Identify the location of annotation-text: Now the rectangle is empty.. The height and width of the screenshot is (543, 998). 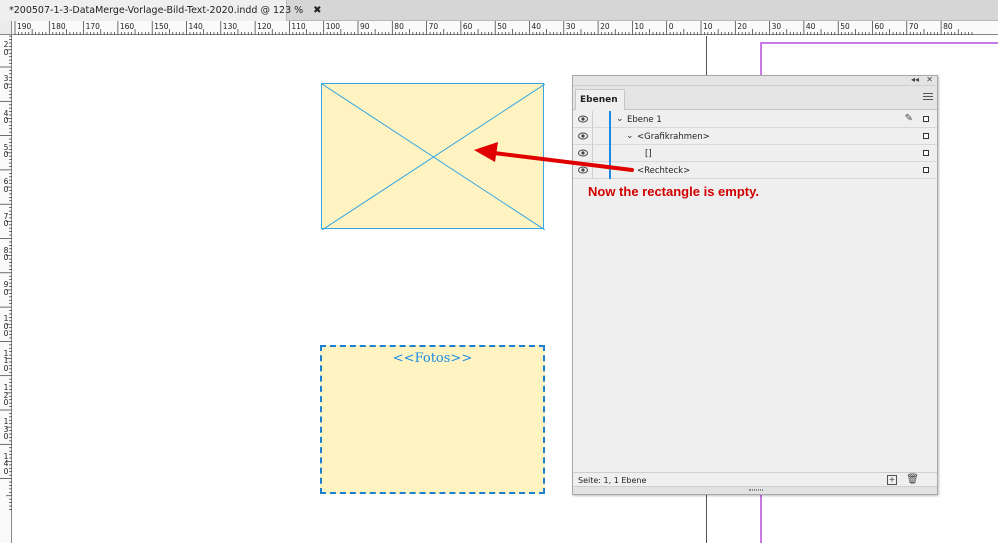
(673, 191).